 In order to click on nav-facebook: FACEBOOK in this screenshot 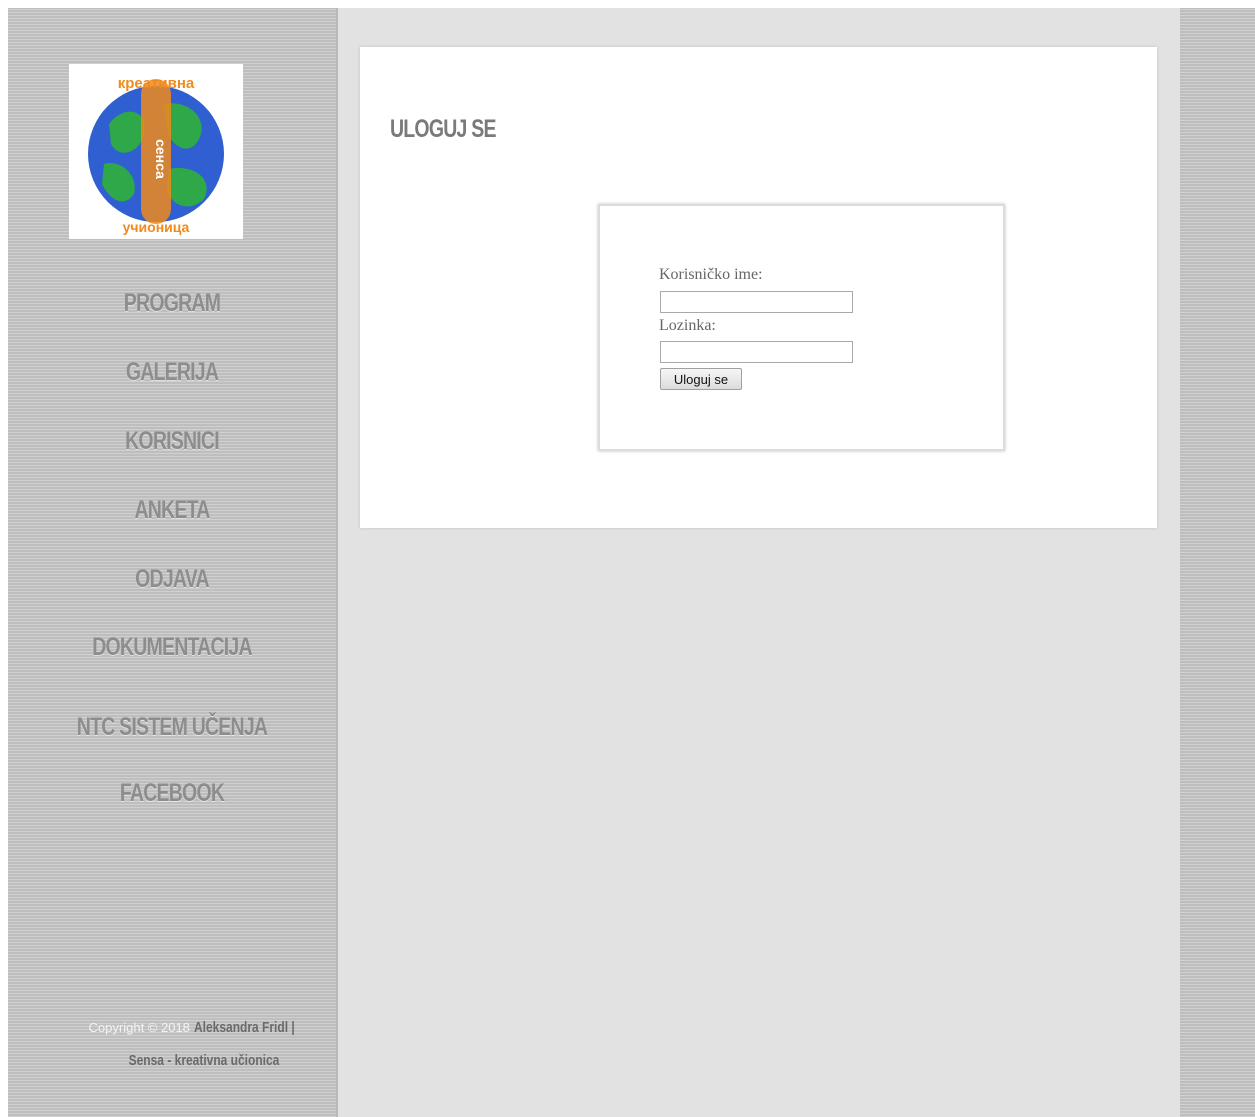, I will do `click(172, 793)`.